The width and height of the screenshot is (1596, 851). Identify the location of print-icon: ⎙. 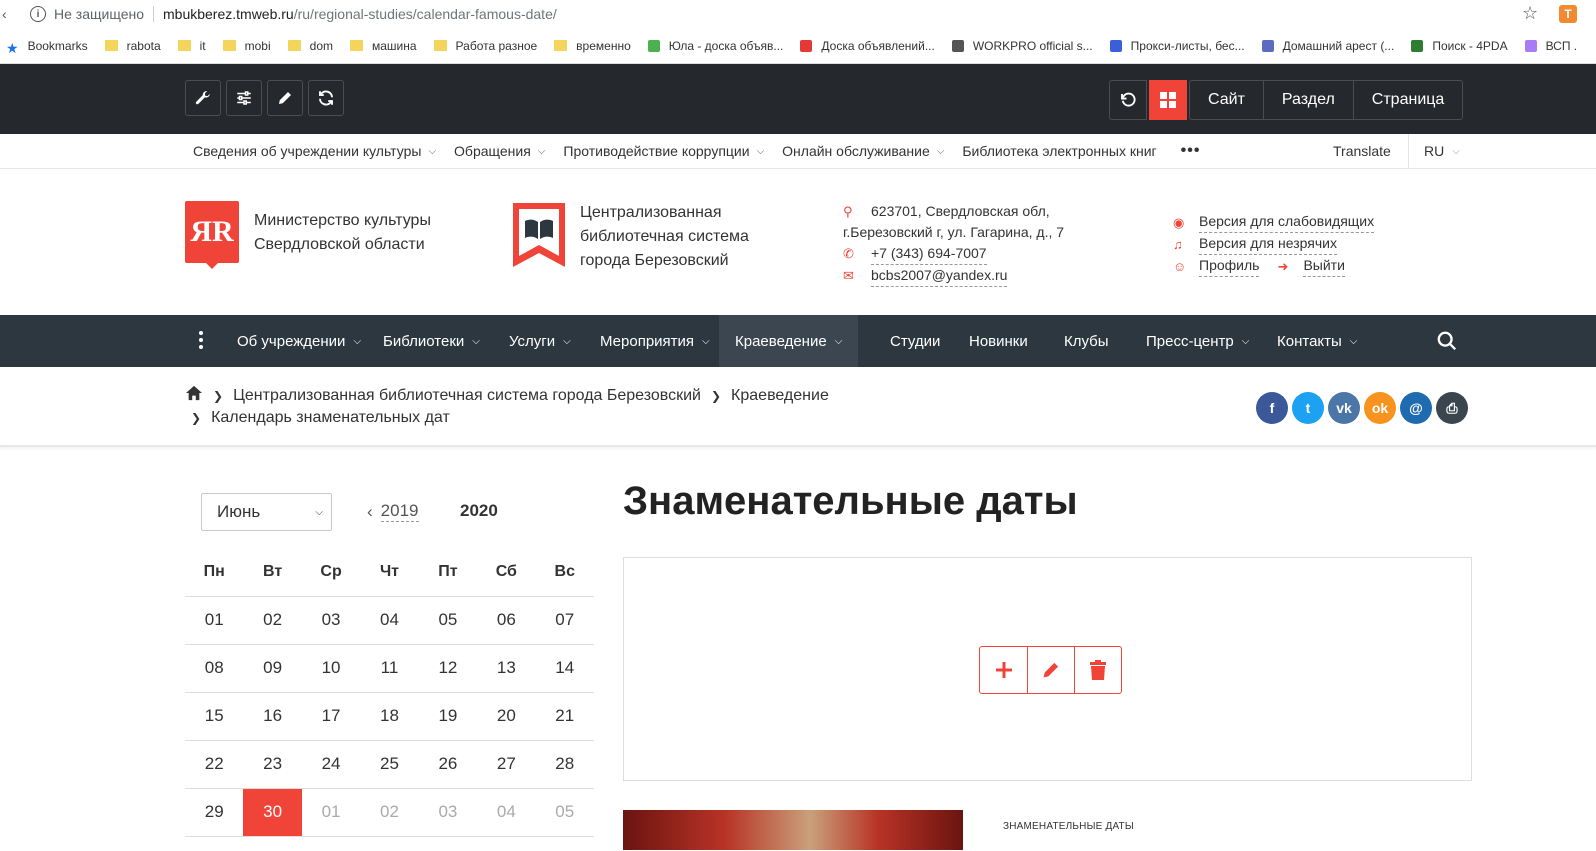
(1452, 408).